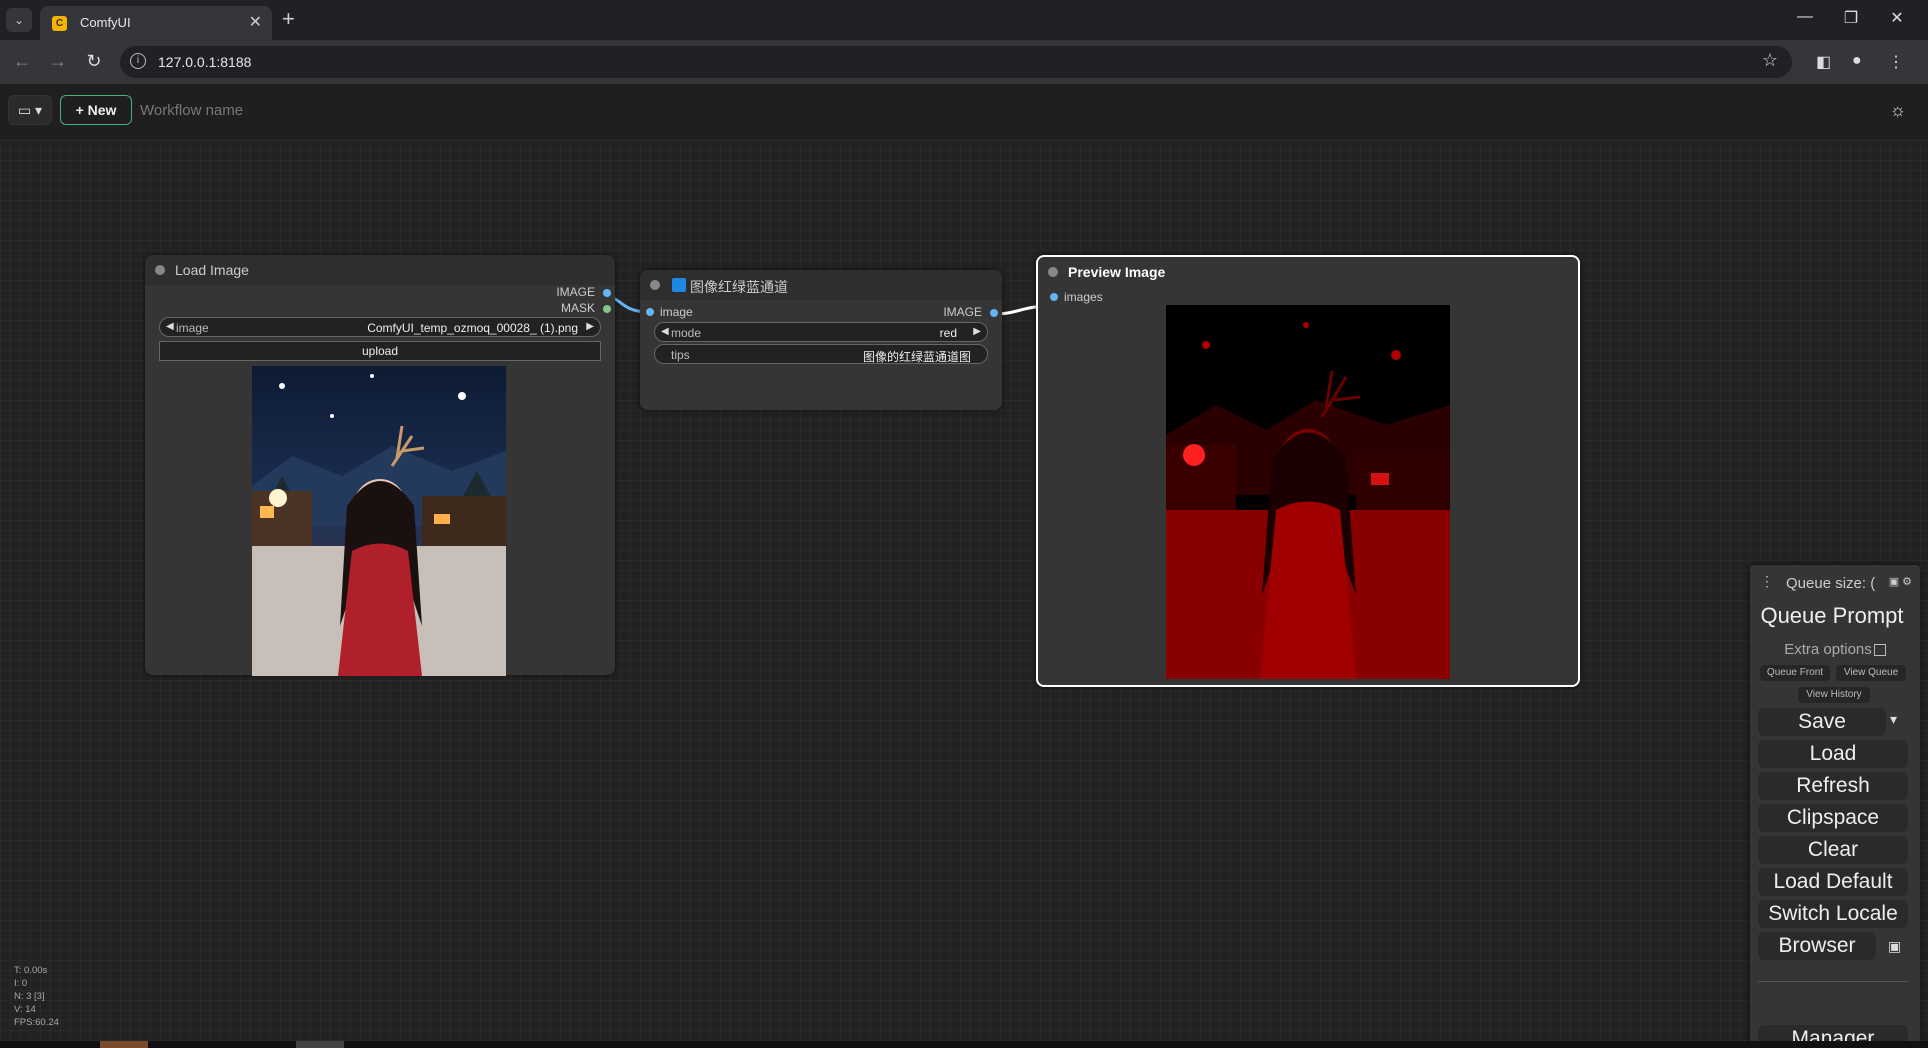 The height and width of the screenshot is (1048, 1928). What do you see at coordinates (1823, 62) in the screenshot?
I see `side-panel-icon: ◧` at bounding box center [1823, 62].